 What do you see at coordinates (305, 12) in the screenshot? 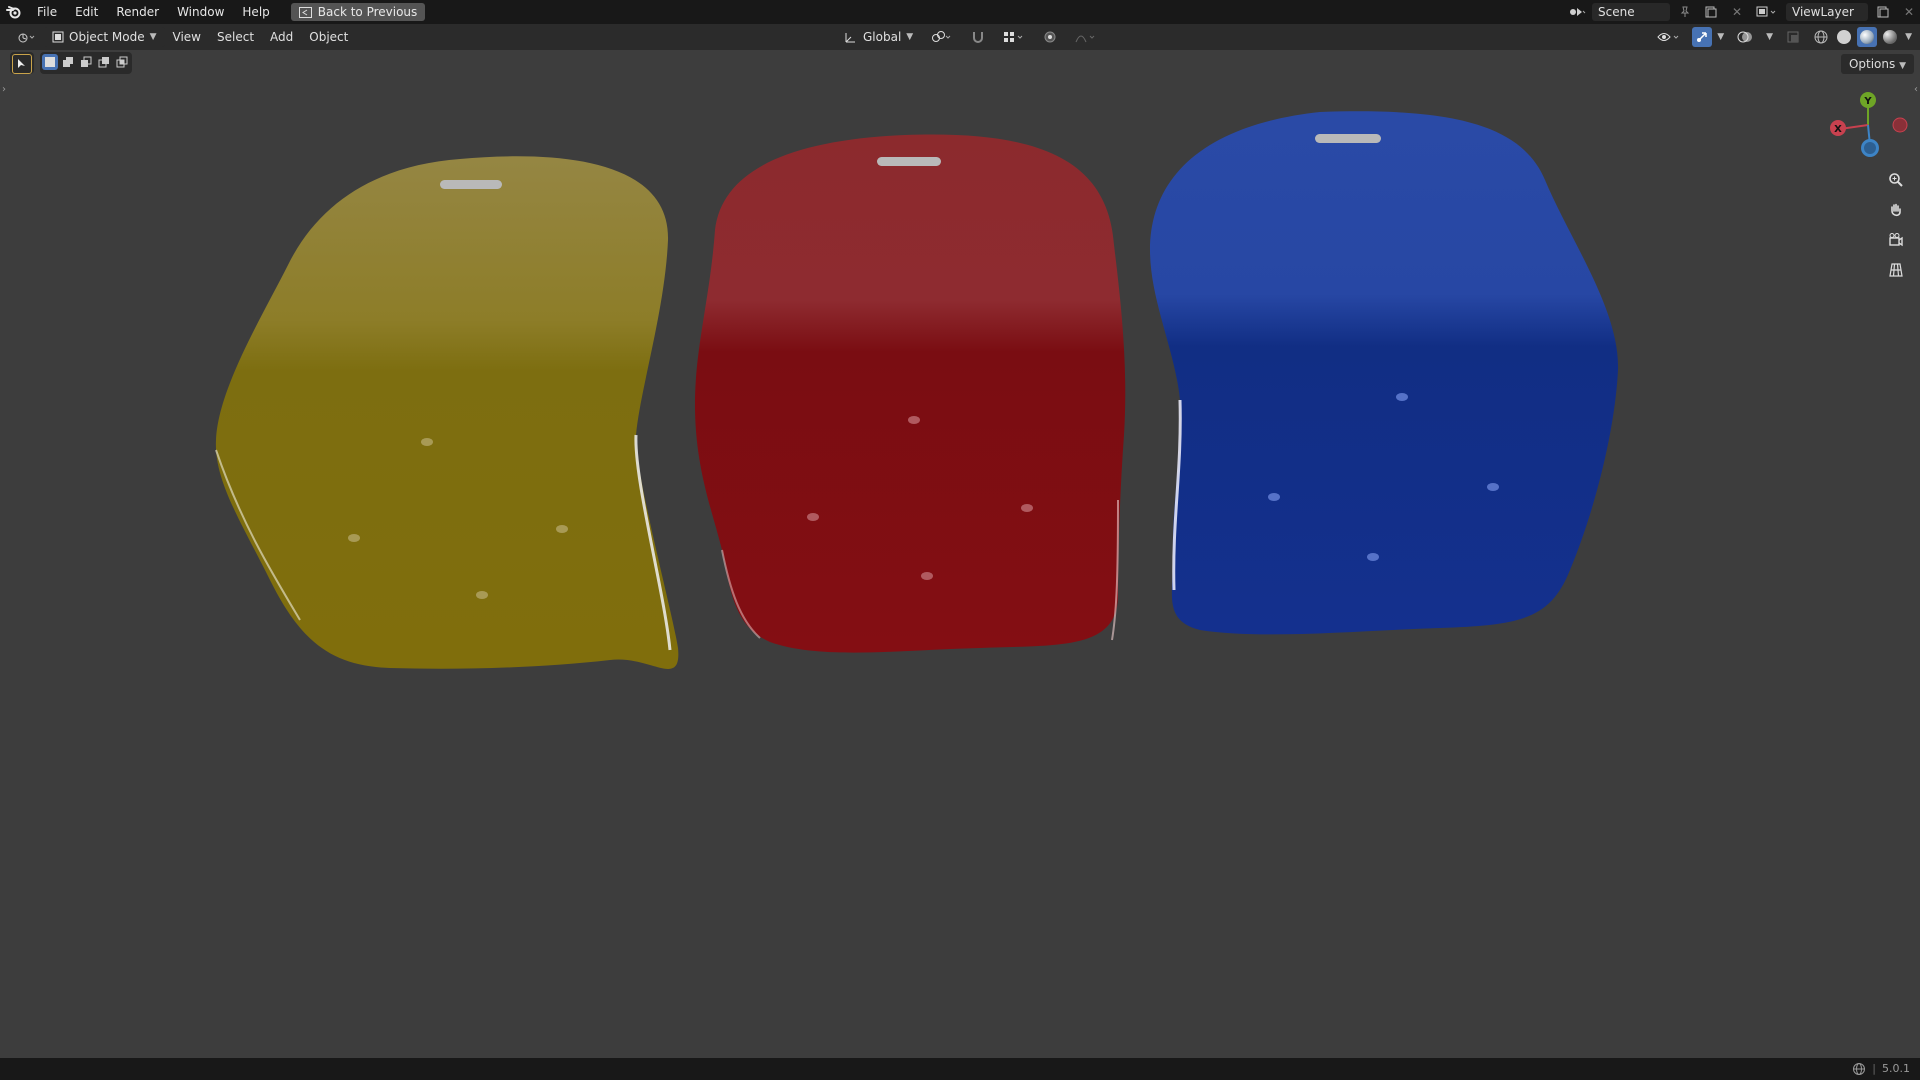
I see `screen-back-icon` at bounding box center [305, 12].